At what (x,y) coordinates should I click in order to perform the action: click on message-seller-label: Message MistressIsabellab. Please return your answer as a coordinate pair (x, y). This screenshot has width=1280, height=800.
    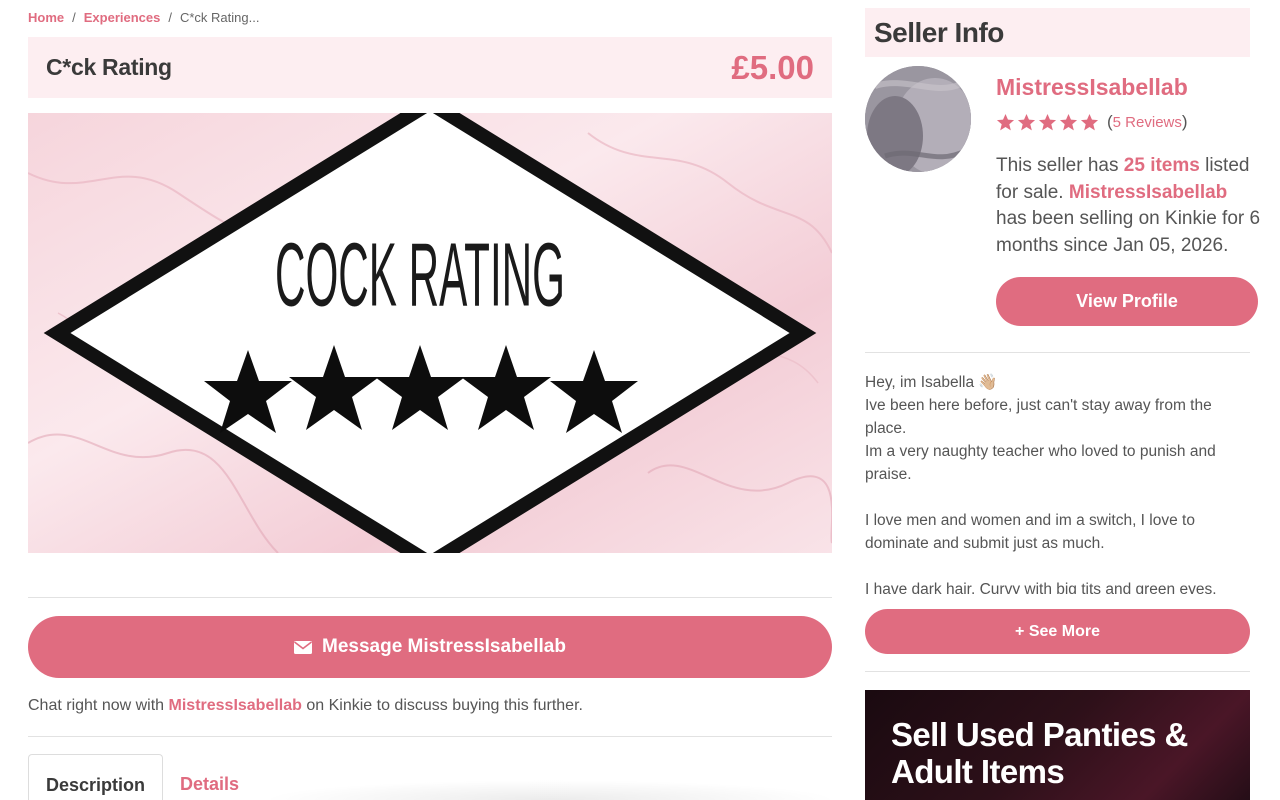
    Looking at the image, I should click on (444, 646).